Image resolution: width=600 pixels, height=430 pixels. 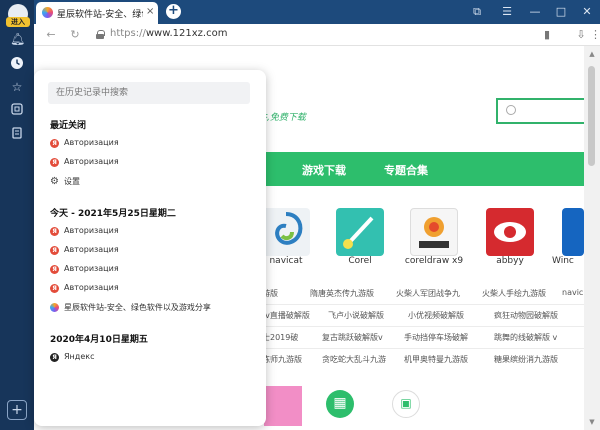 What do you see at coordinates (128, 33) in the screenshot?
I see `url-protocol: https://` at bounding box center [128, 33].